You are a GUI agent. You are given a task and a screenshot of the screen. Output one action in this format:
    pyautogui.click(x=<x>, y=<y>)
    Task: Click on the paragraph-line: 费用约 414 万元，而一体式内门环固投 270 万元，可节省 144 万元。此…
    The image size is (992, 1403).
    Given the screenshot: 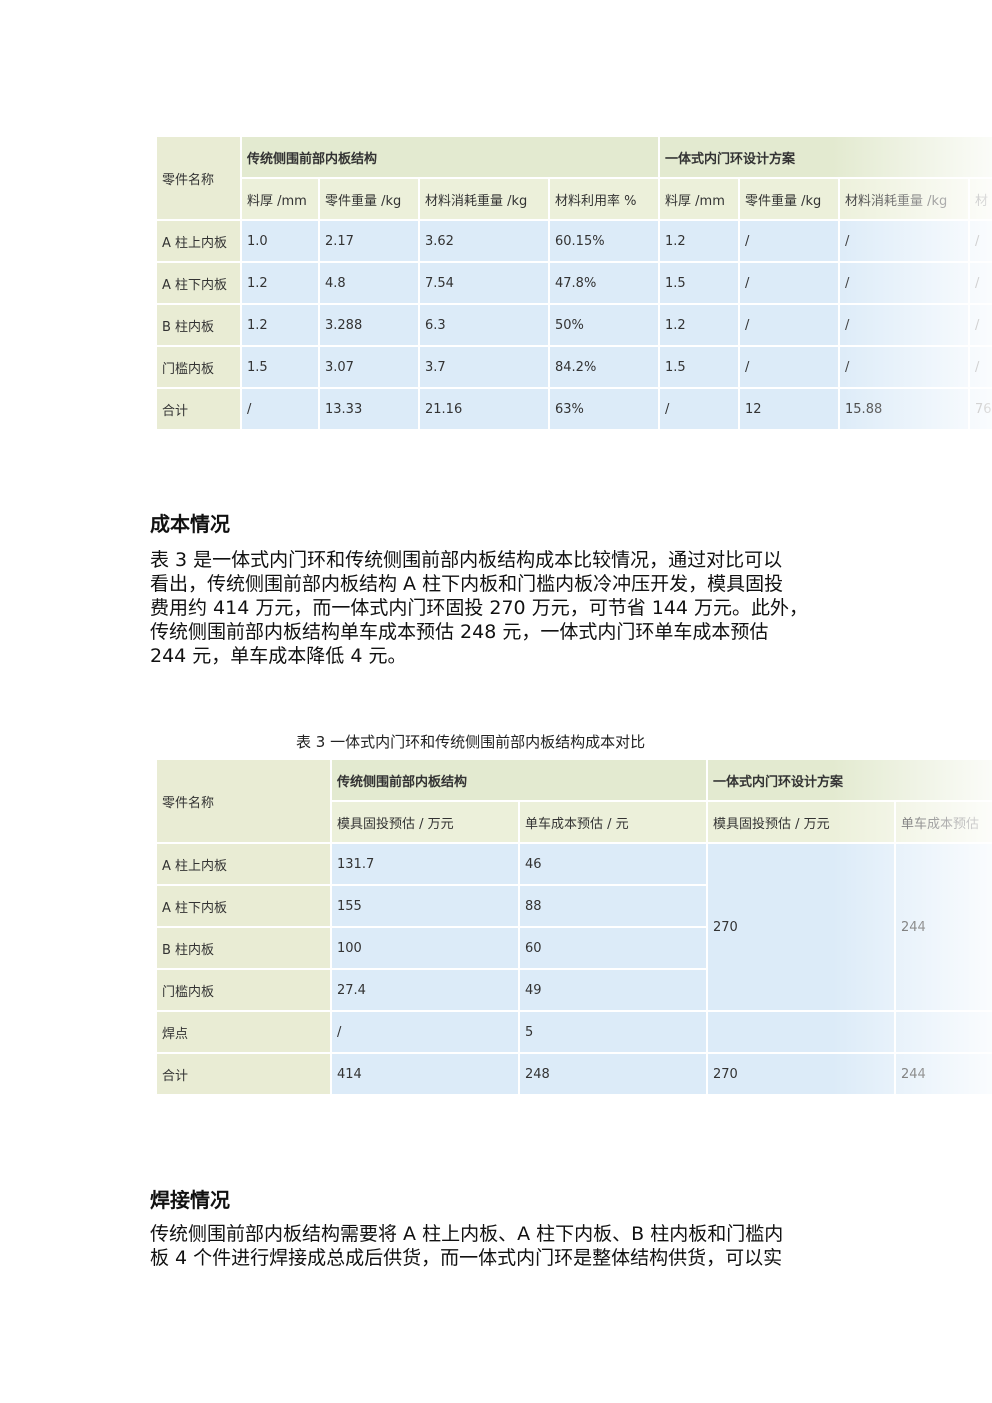 What is the action you would take?
    pyautogui.click(x=479, y=608)
    